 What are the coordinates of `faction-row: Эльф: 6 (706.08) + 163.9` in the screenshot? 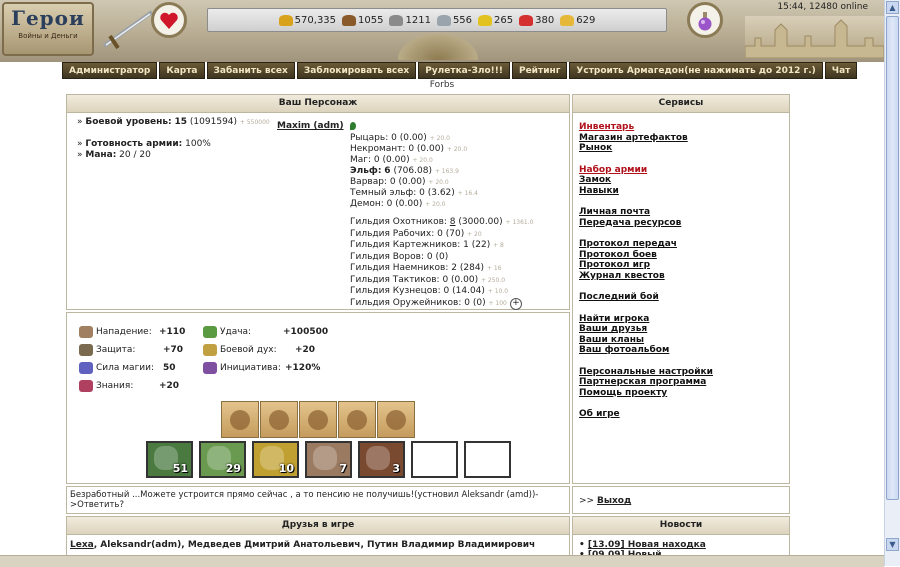 It's located at (414, 171).